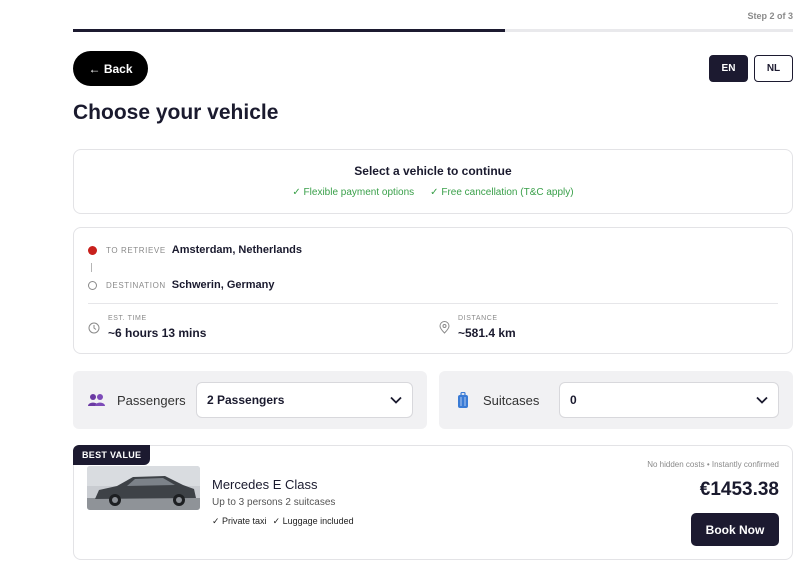 Image resolution: width=801 pixels, height=568 pixels. Describe the element at coordinates (478, 318) in the screenshot. I see `distance-label: DISTANCE` at that location.